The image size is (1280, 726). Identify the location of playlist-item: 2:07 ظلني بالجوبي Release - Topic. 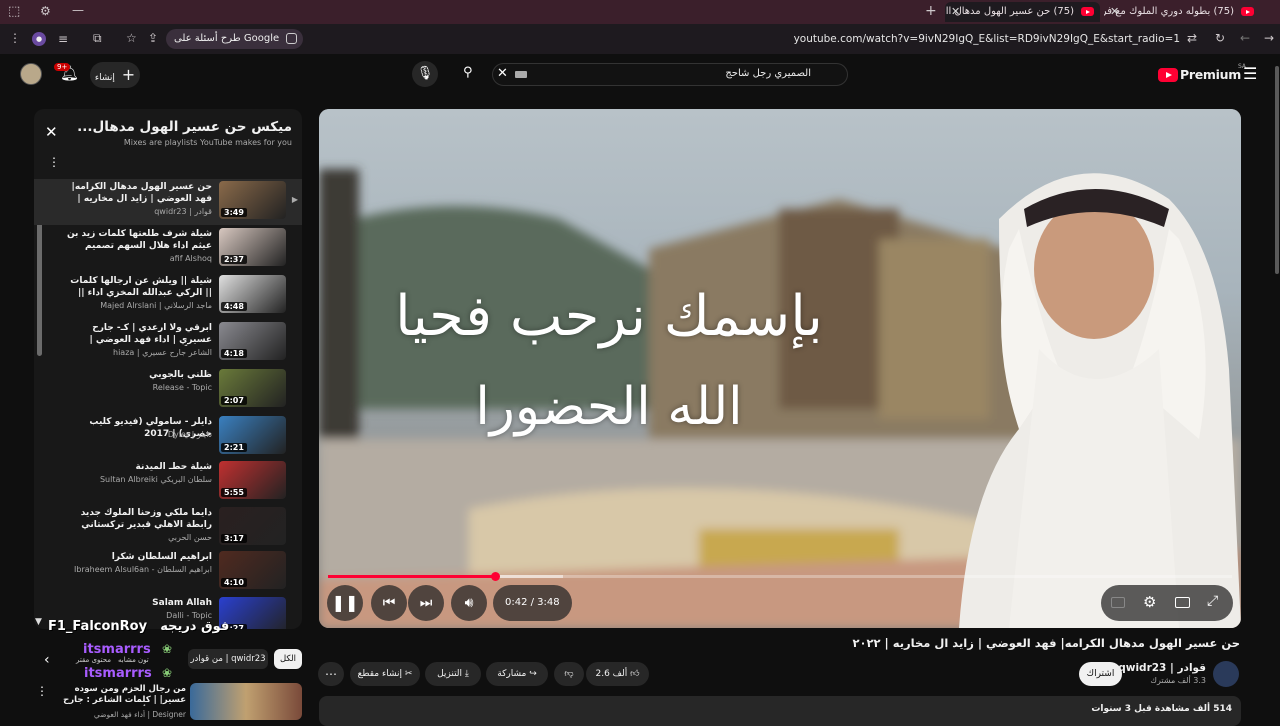
(168, 390).